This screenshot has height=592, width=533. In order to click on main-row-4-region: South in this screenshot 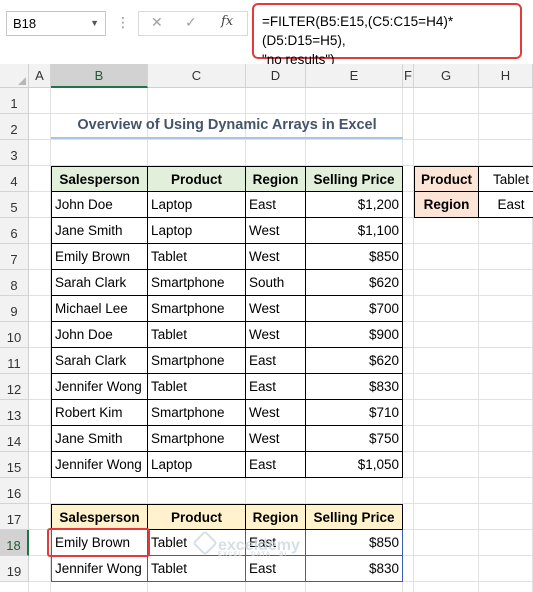, I will do `click(276, 283)`.